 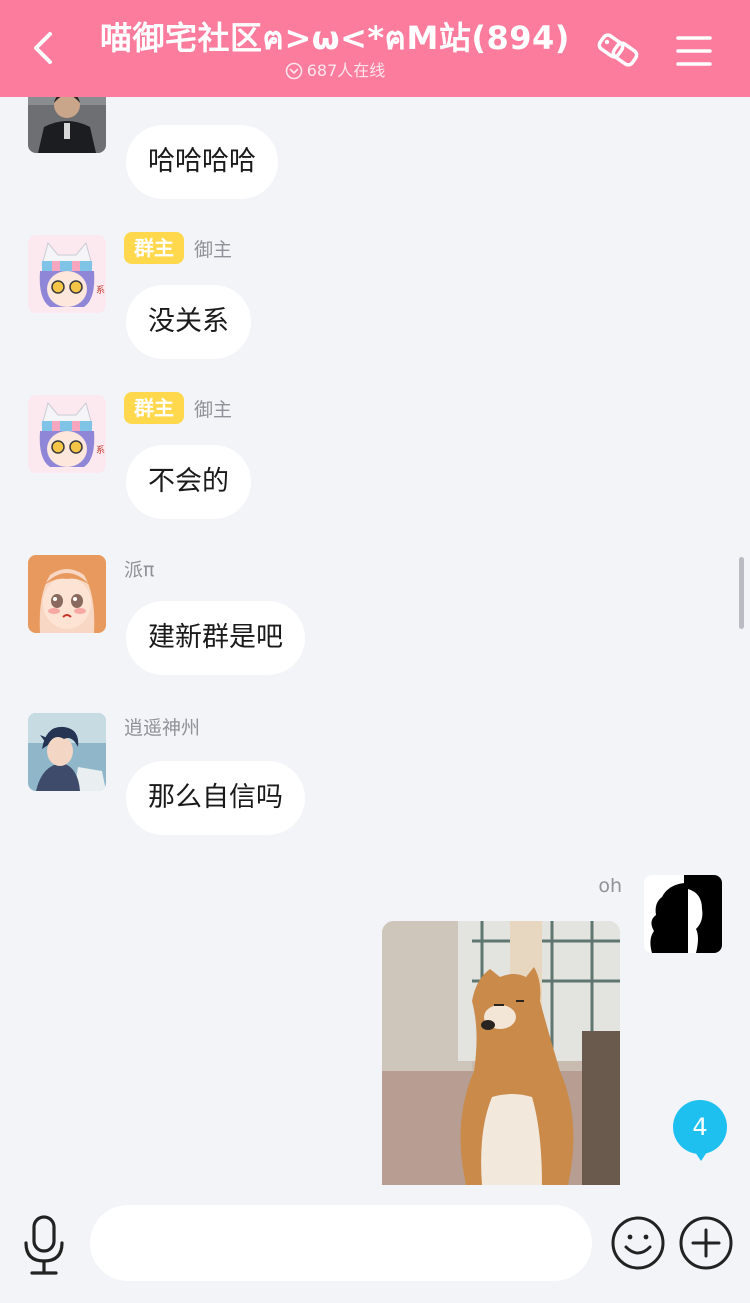 What do you see at coordinates (638, 1243) in the screenshot?
I see `emoji-icon` at bounding box center [638, 1243].